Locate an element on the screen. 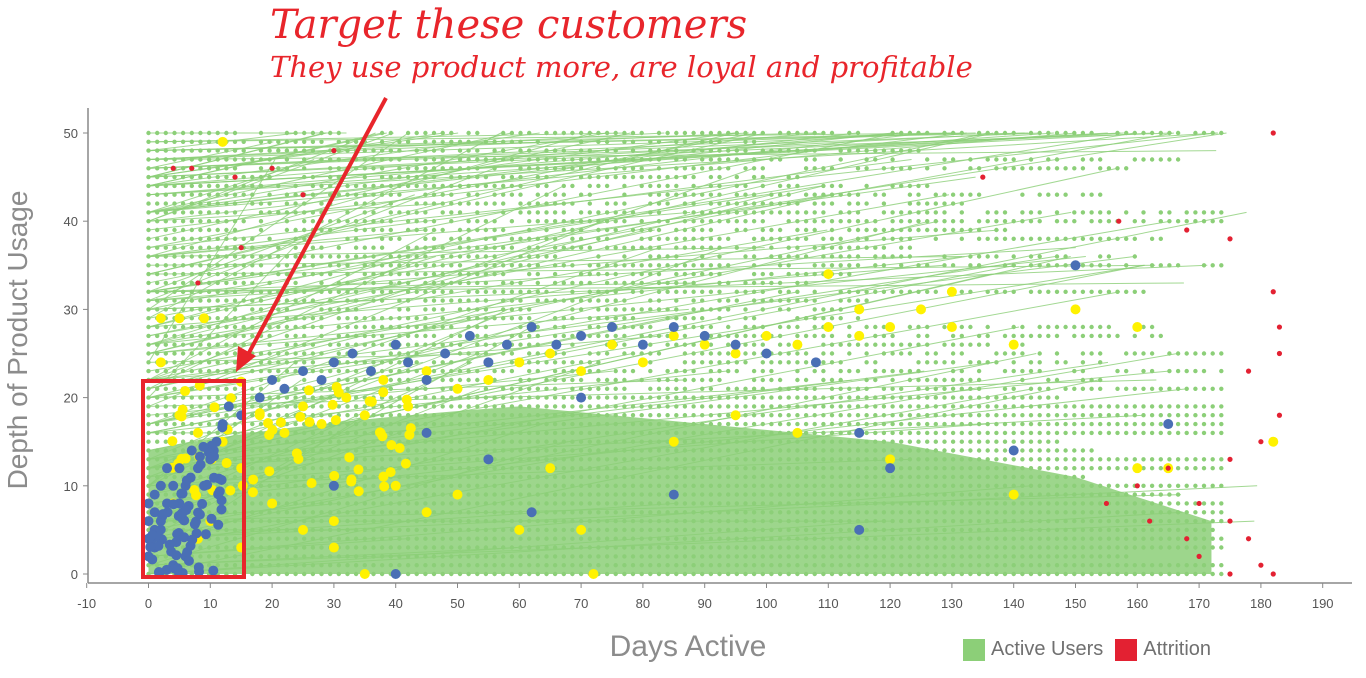 Image resolution: width=1366 pixels, height=678 pixels. legend-swatch-active is located at coordinates (974, 649).